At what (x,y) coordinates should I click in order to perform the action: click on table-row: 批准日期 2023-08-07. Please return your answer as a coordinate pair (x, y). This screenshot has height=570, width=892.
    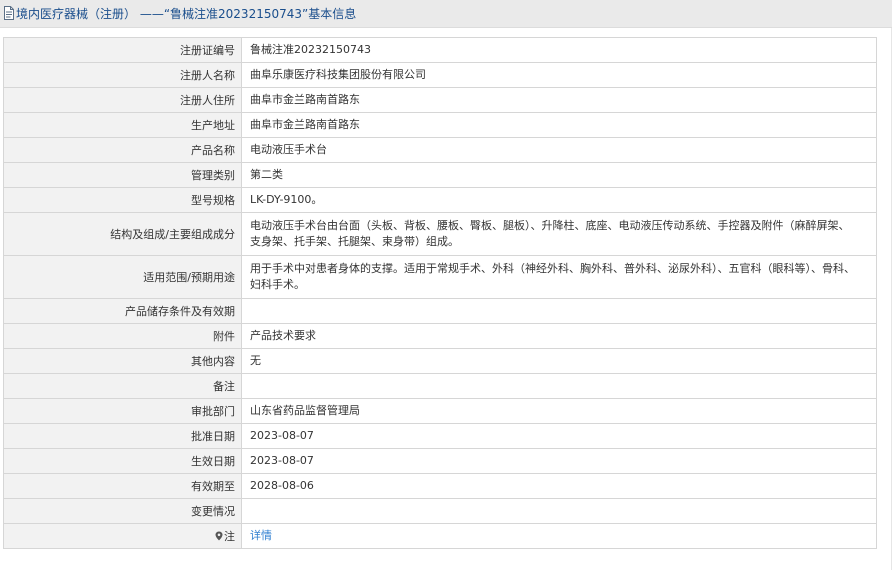
    Looking at the image, I should click on (440, 436).